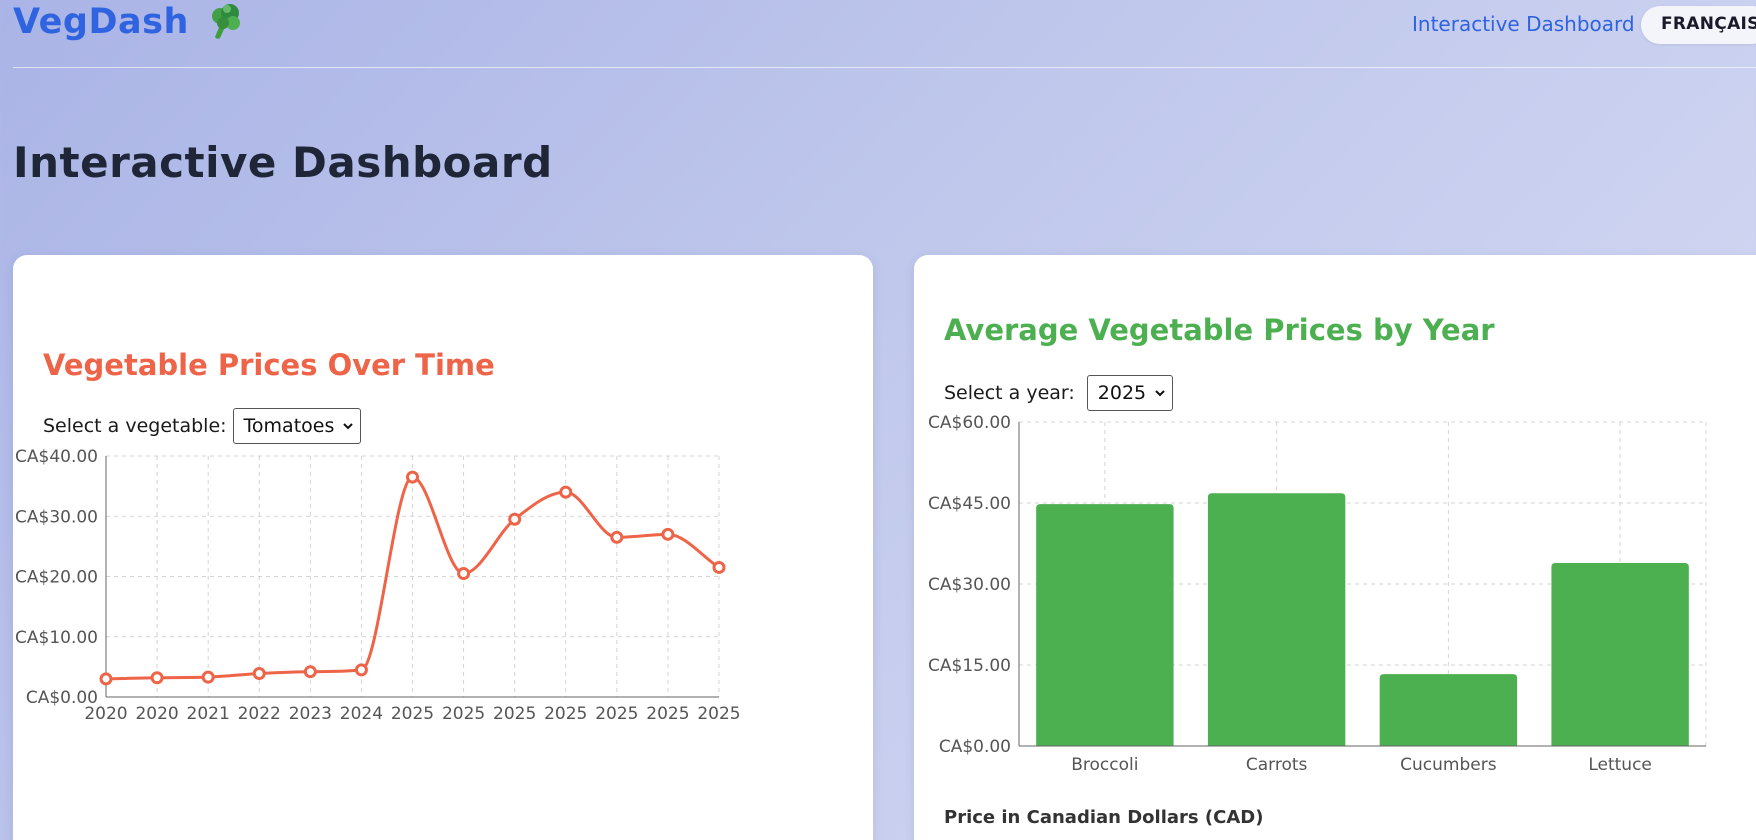 The image size is (1756, 840). Describe the element at coordinates (1523, 24) in the screenshot. I see `nav-link-interactive-dashboard: Interactive Dashboard` at that location.